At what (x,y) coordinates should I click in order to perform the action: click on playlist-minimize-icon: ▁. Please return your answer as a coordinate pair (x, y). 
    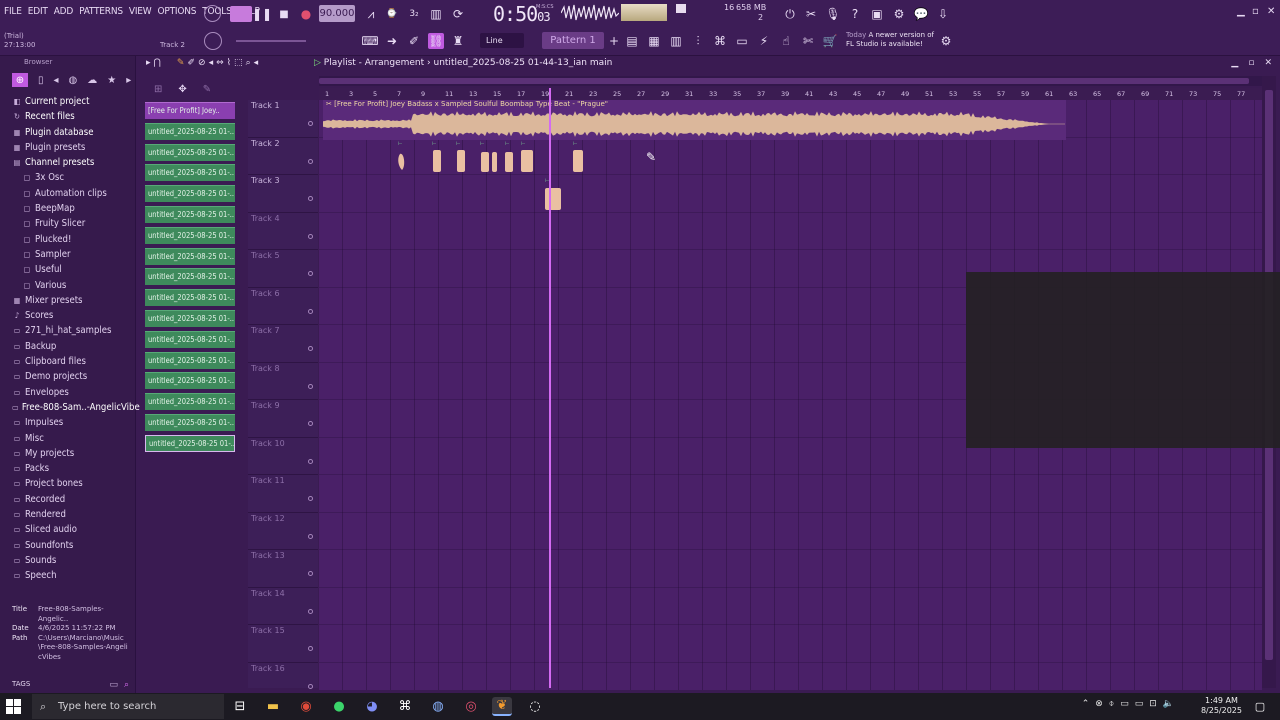
    Looking at the image, I should click on (1234, 63).